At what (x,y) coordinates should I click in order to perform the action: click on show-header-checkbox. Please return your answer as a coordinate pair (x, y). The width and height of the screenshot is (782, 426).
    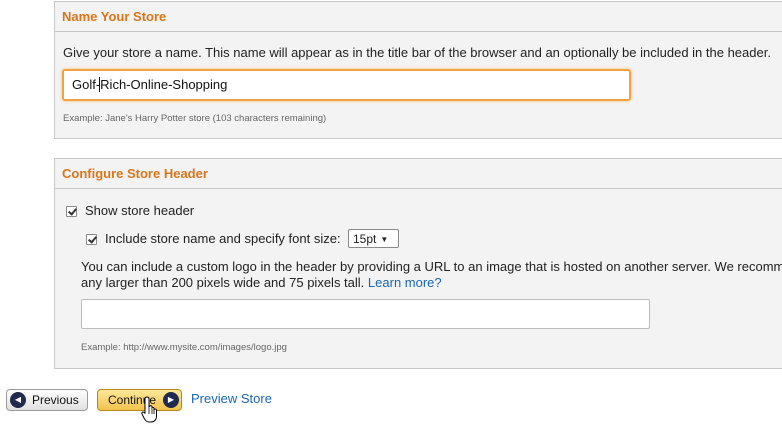
    Looking at the image, I should click on (71, 211).